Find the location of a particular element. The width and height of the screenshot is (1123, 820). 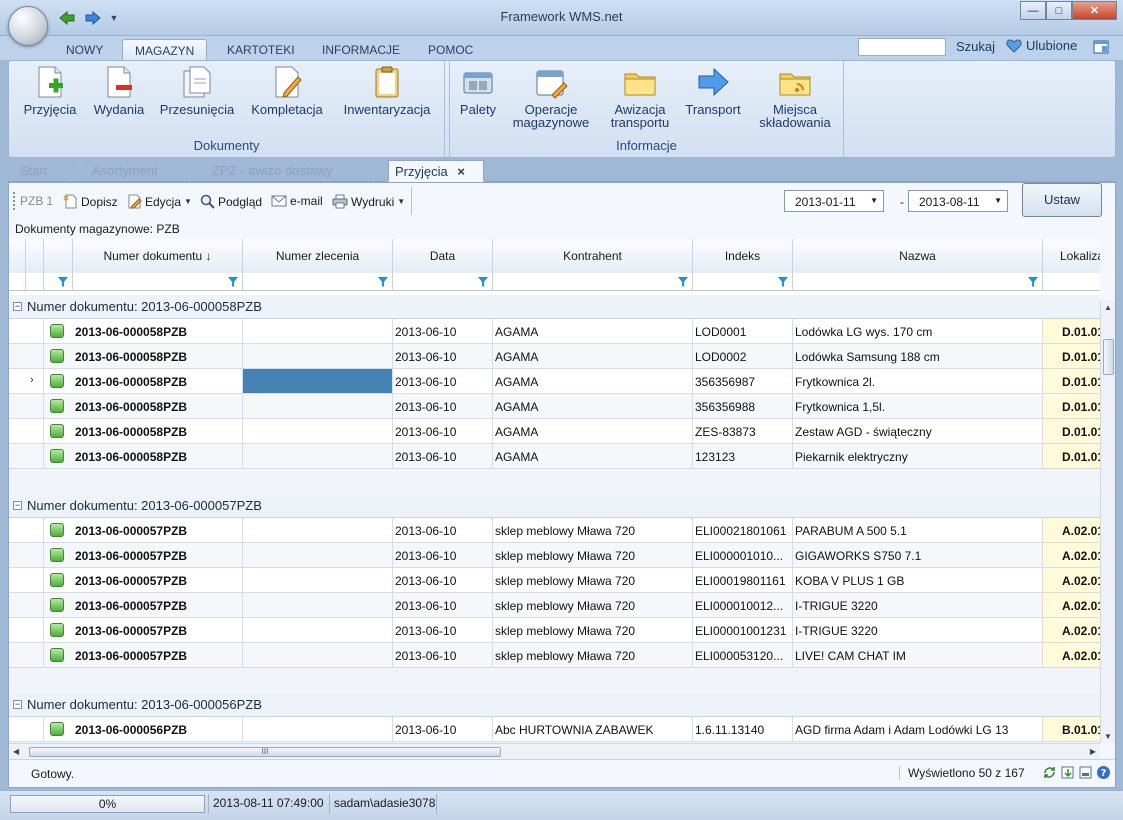

miejsca-skladowania-button: Miejsca składowania is located at coordinates (795, 97).